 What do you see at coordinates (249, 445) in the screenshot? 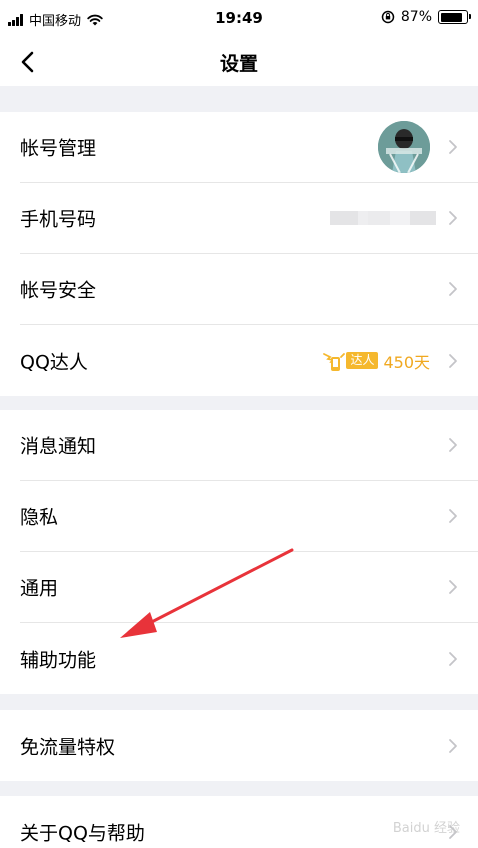
I see `row-notifications: 消息通知` at bounding box center [249, 445].